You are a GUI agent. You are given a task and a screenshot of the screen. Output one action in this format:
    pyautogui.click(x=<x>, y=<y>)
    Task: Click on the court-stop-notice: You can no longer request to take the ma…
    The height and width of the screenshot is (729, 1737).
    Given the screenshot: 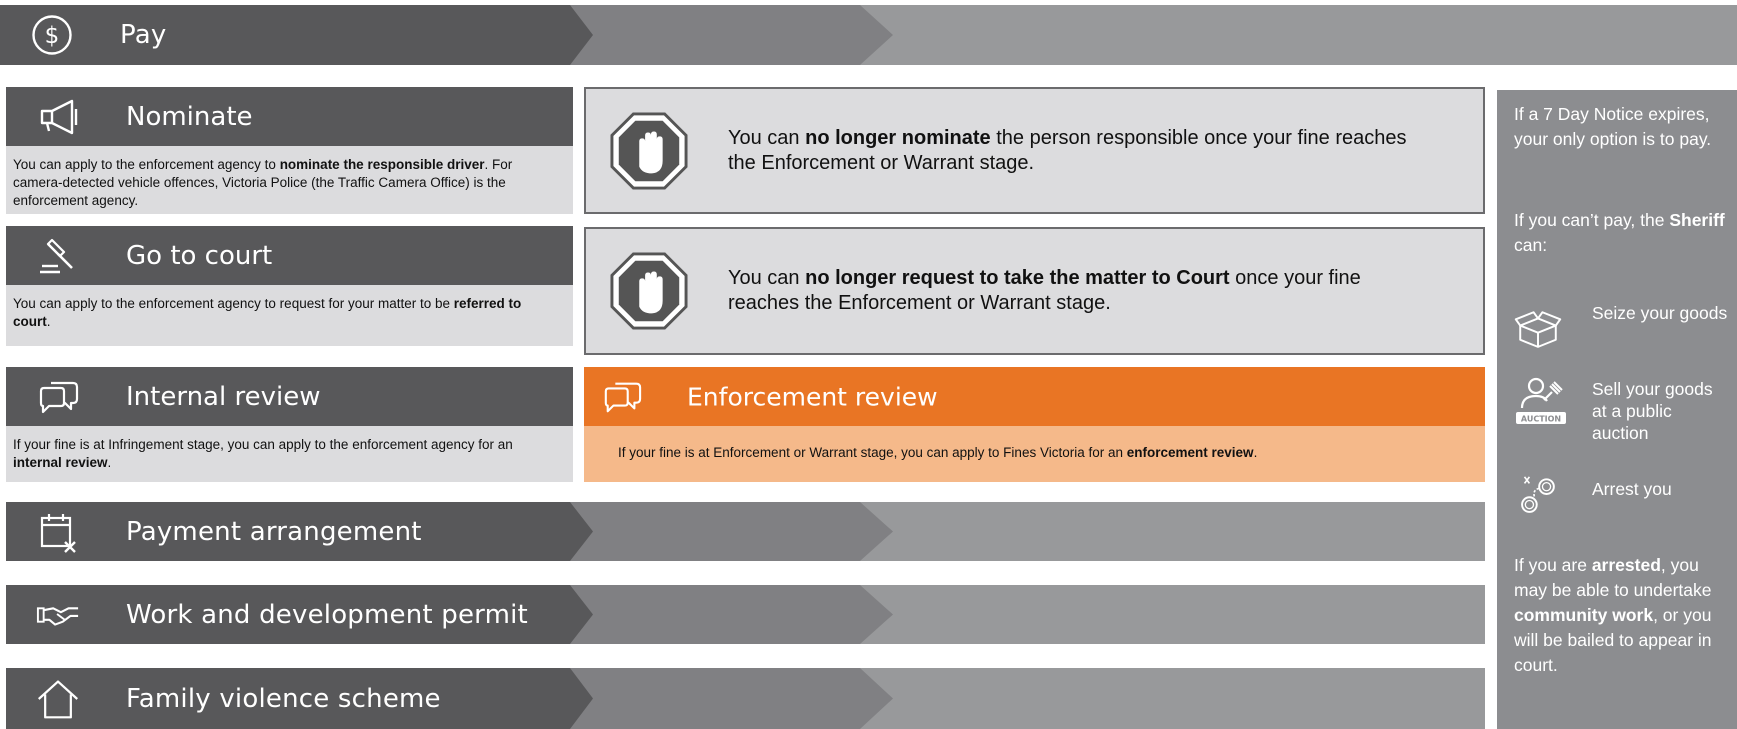 What is the action you would take?
    pyautogui.click(x=1034, y=291)
    